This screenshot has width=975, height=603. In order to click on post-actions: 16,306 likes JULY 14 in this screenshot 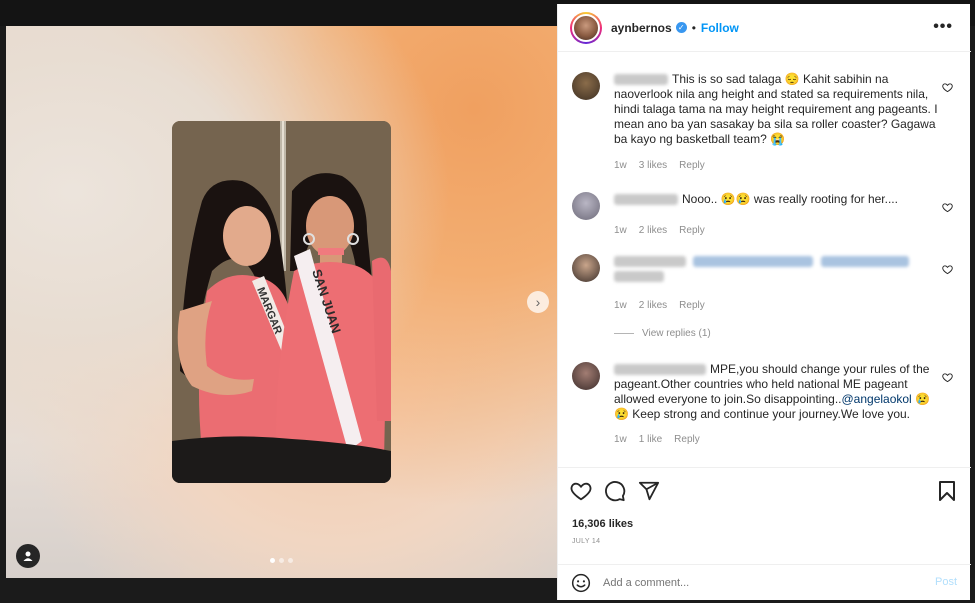, I will do `click(764, 522)`.